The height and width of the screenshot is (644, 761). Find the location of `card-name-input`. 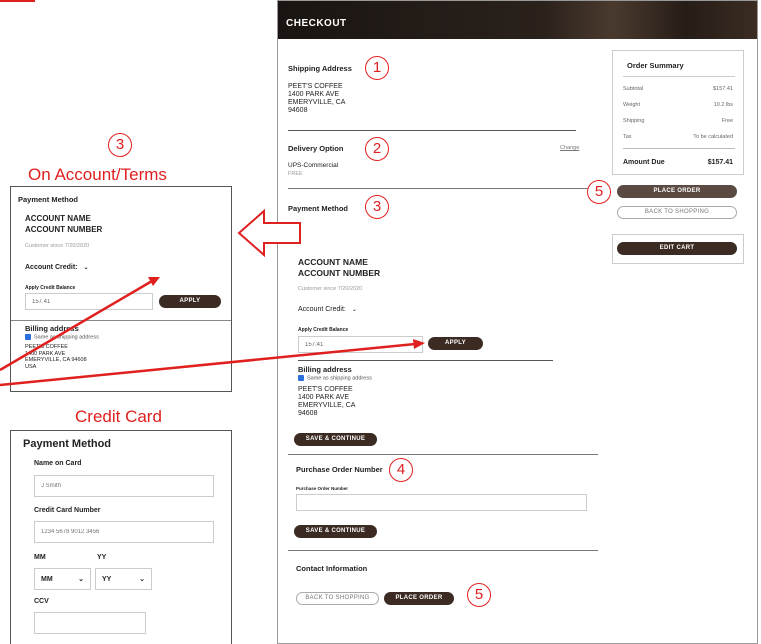

card-name-input is located at coordinates (124, 486).